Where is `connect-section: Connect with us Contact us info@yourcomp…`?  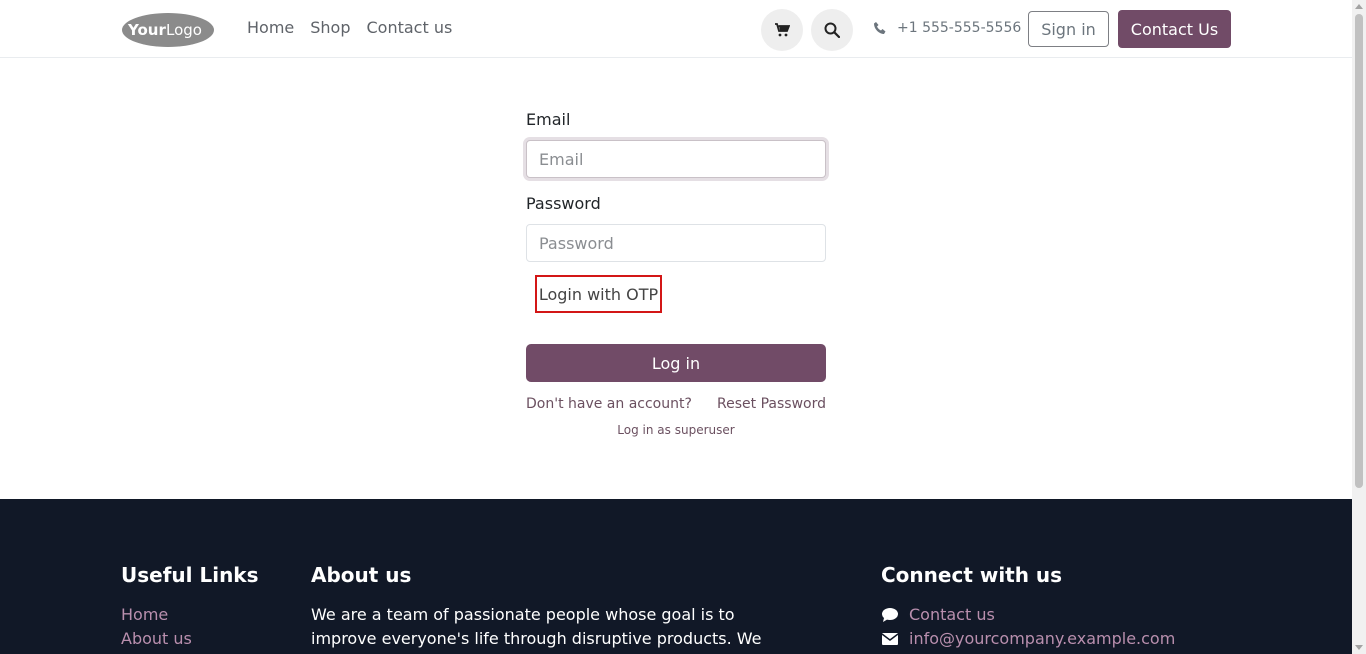 connect-section: Connect with us Contact us info@yourcomp… is located at coordinates (1028, 607).